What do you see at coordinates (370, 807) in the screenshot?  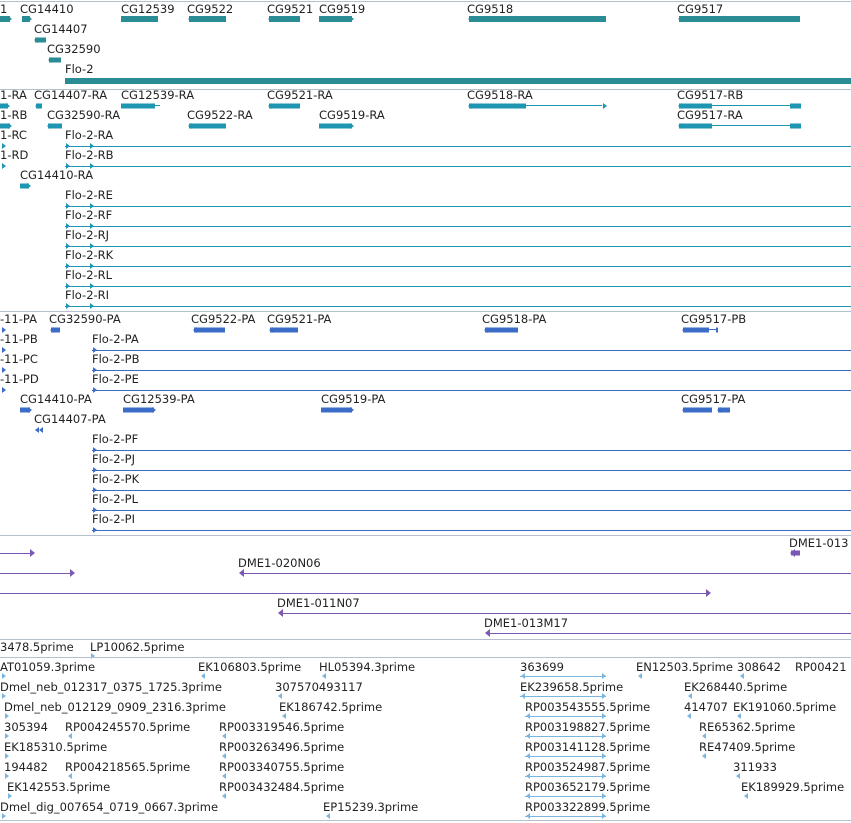 I see `feature-label-ep15239-3prime: EP15239.3prime` at bounding box center [370, 807].